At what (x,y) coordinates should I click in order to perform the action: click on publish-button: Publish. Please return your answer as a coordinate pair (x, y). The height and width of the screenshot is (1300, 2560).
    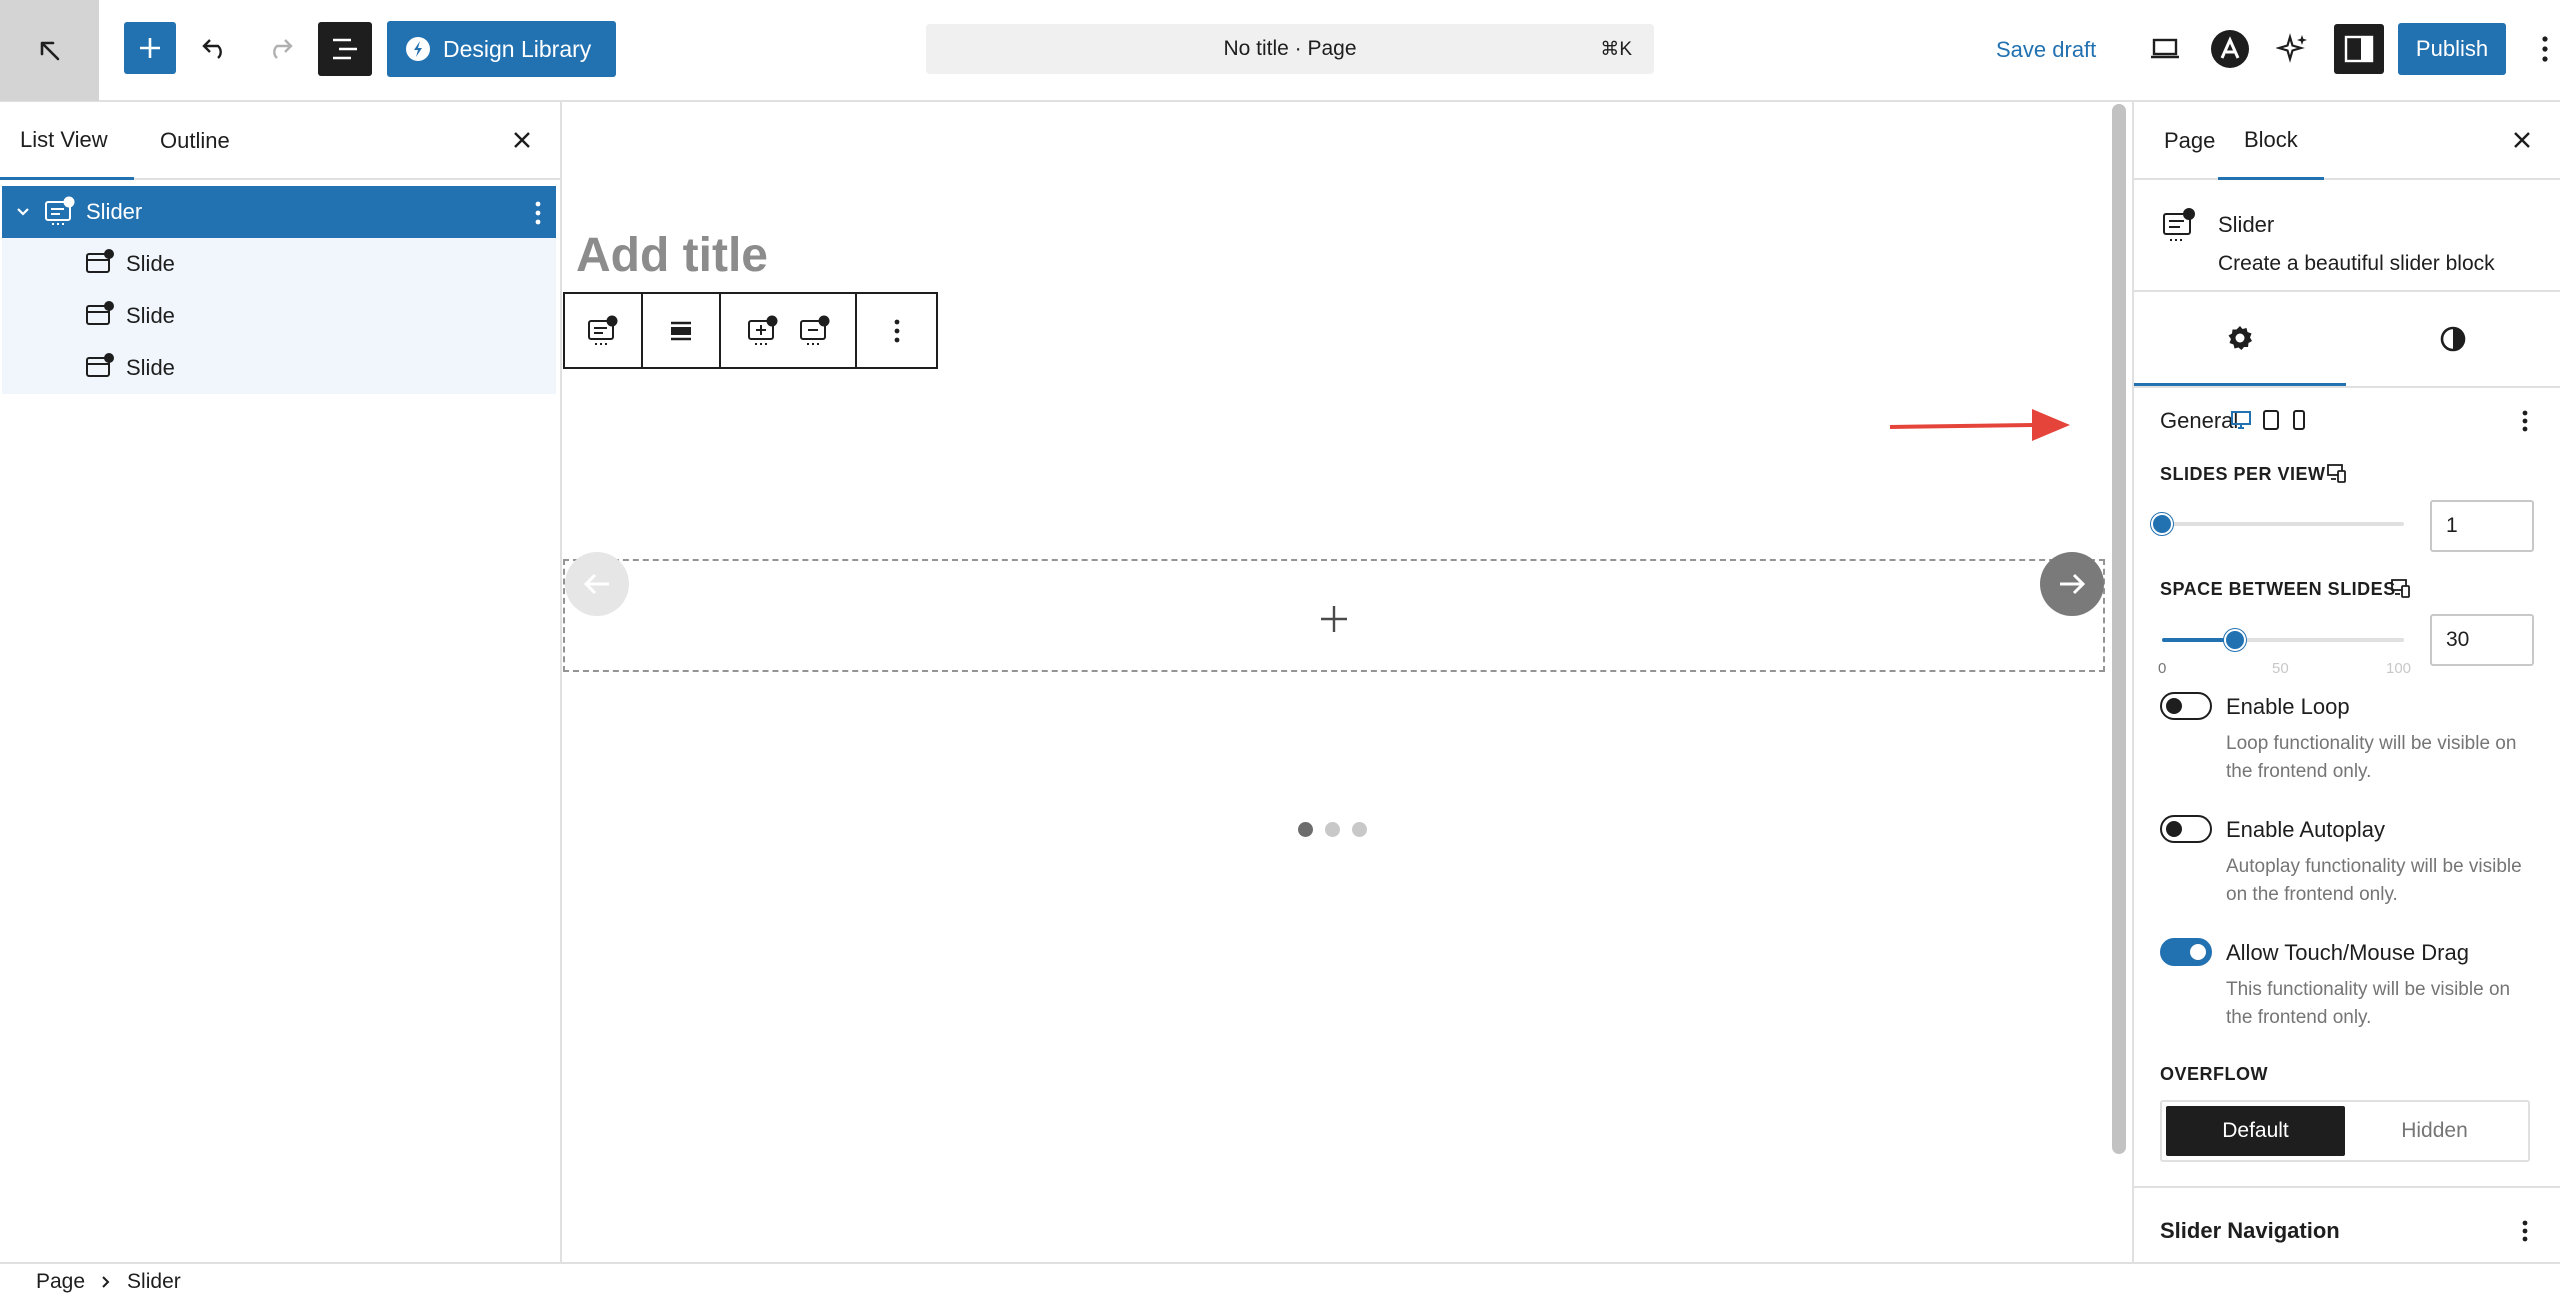
    Looking at the image, I should click on (2452, 49).